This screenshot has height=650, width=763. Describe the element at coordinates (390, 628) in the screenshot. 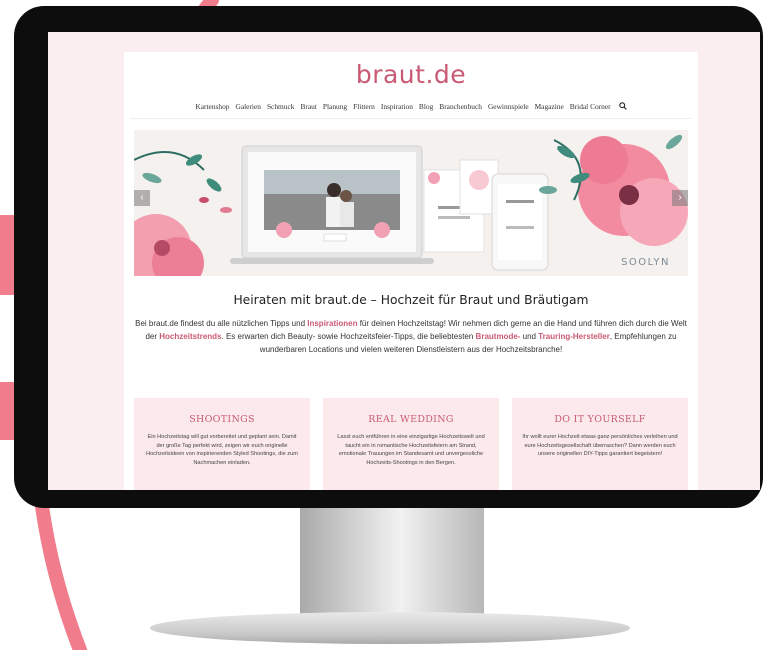

I see `monitor-stand-base` at that location.